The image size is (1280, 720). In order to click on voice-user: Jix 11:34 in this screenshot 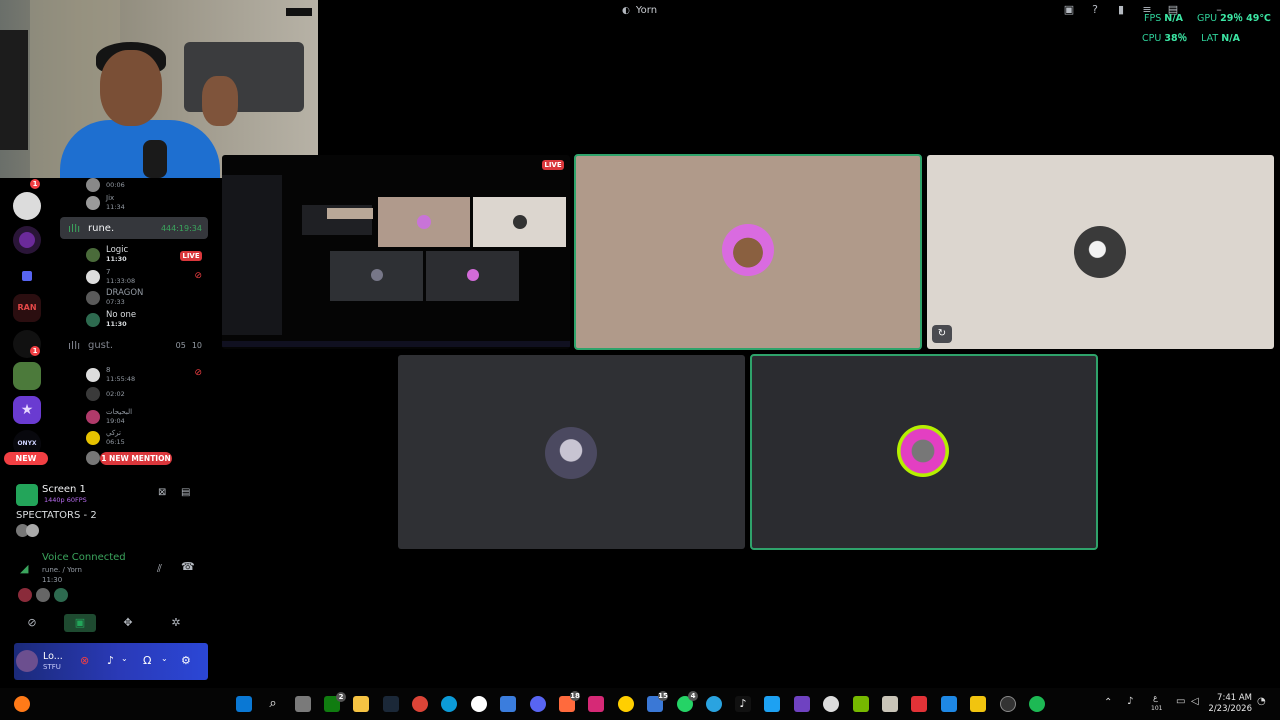, I will do `click(105, 202)`.